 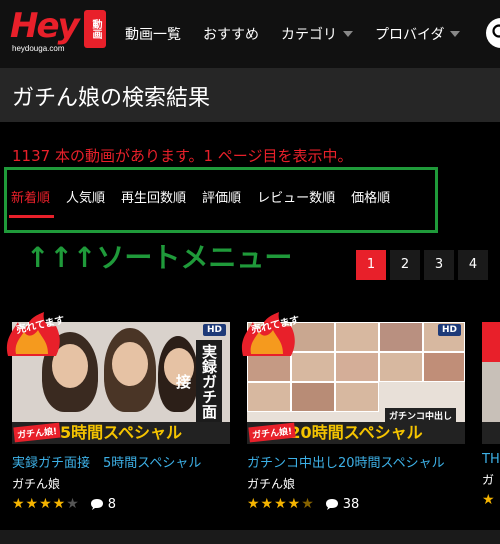 I want to click on rating-stars: ★, so click(x=489, y=500).